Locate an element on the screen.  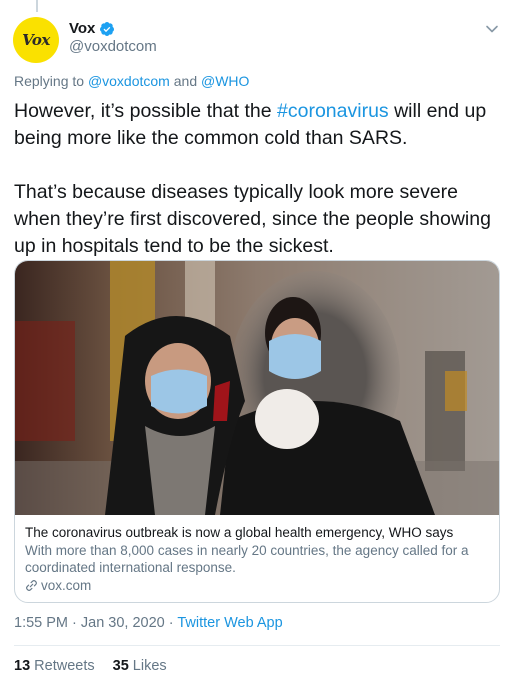
tweet-meta: 1:55 PM · Jan 30, 2020 · Twitter Web App is located at coordinates (148, 623).